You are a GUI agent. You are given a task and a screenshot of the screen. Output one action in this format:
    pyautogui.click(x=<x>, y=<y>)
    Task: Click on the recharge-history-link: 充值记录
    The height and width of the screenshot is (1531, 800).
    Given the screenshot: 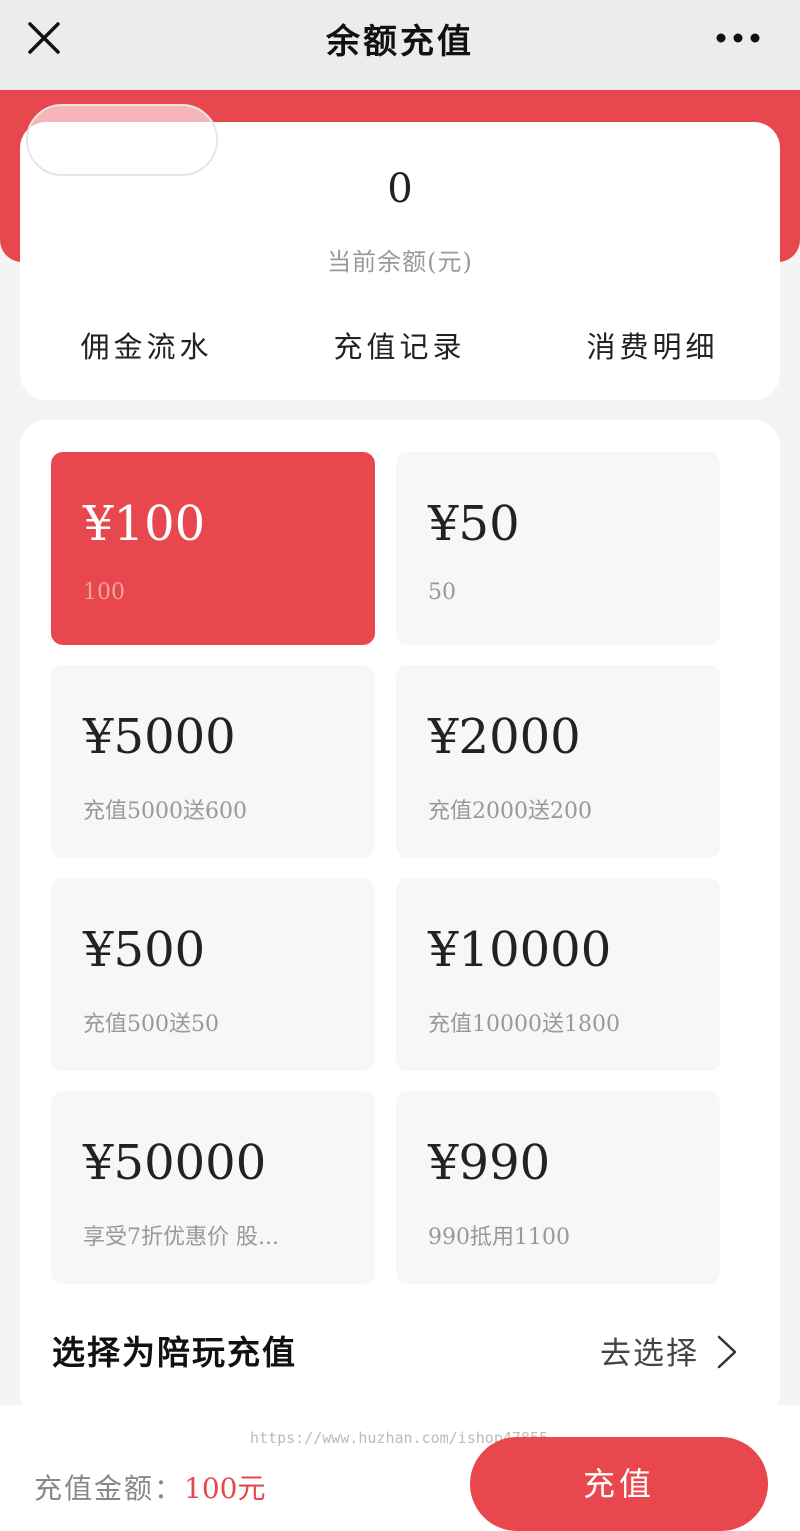 What is the action you would take?
    pyautogui.click(x=399, y=345)
    